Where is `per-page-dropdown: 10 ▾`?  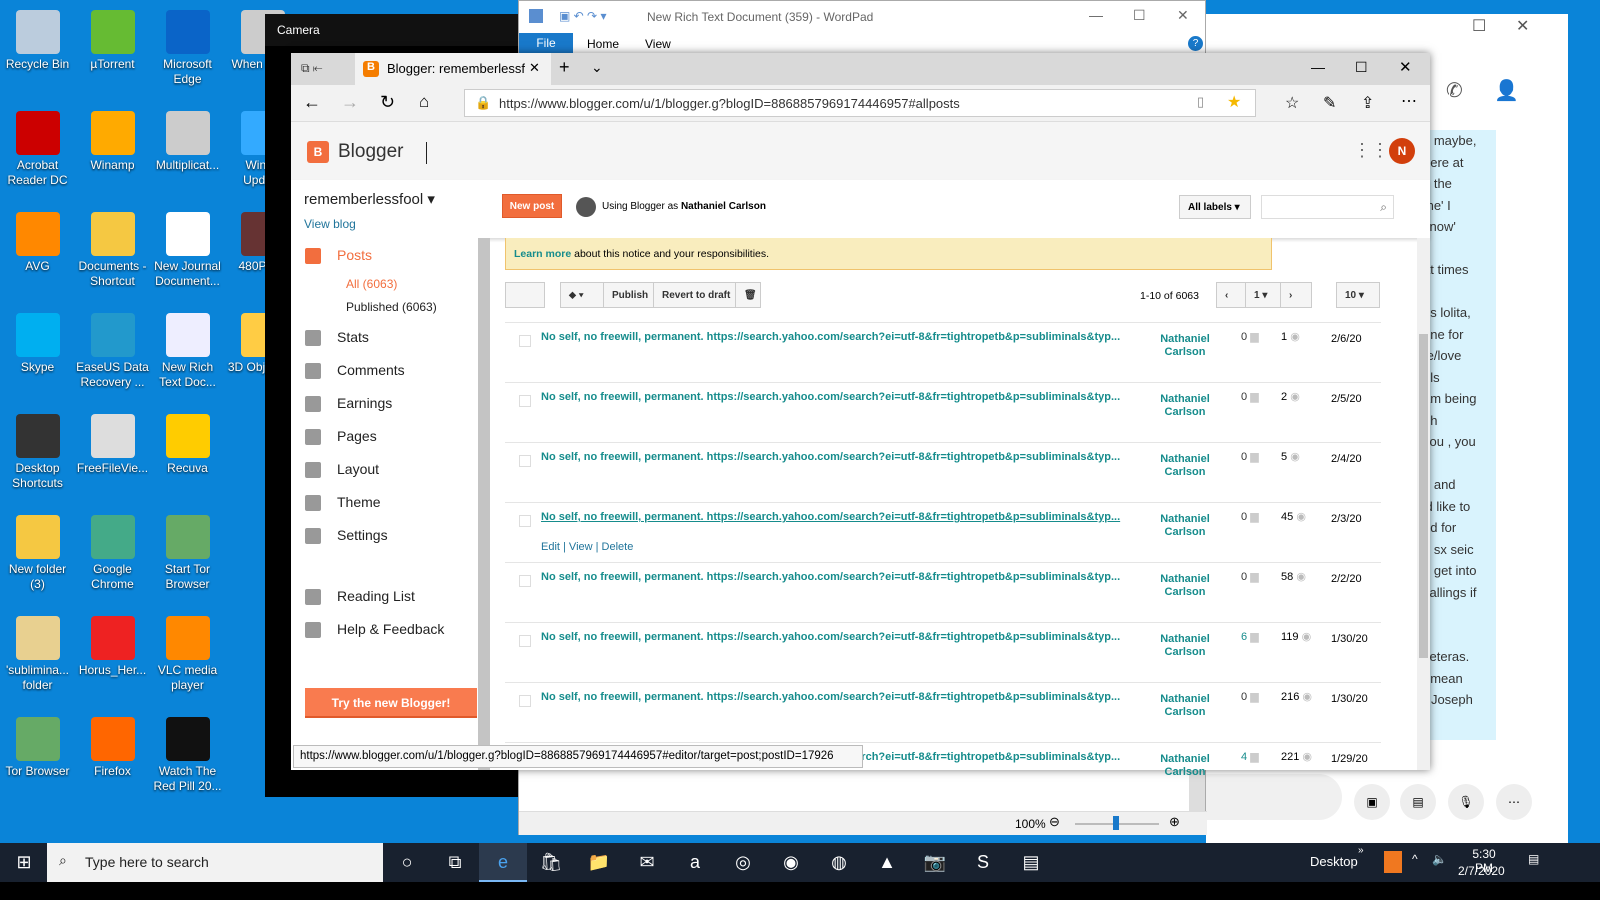
per-page-dropdown: 10 ▾ is located at coordinates (1358, 295).